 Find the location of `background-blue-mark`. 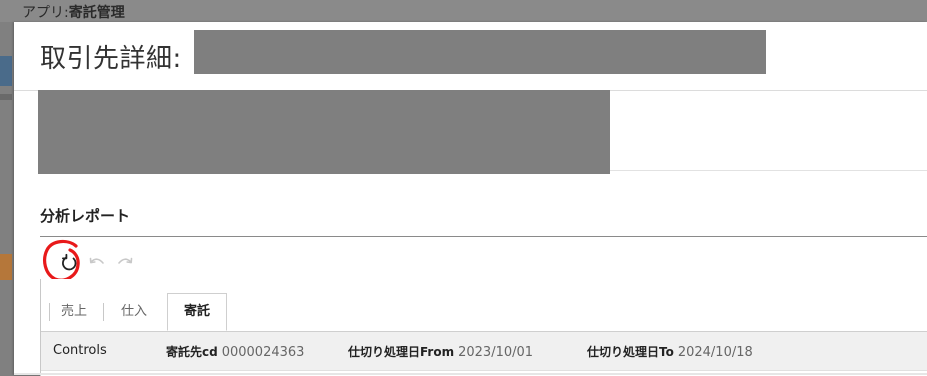

background-blue-mark is located at coordinates (6, 71).